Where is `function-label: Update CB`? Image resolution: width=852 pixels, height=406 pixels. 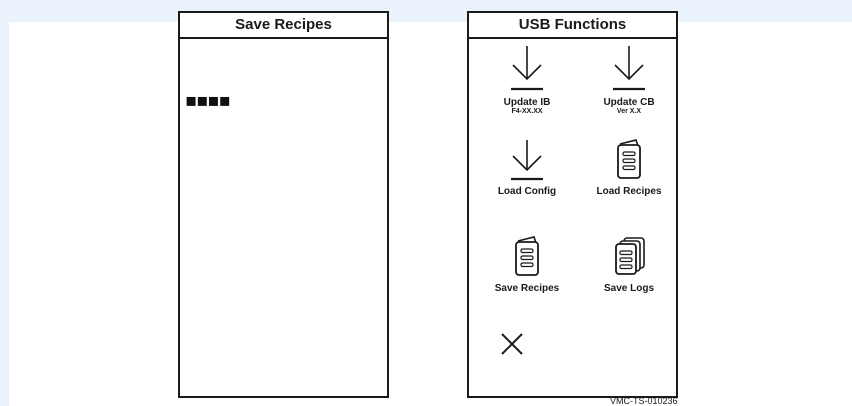
function-label: Update CB is located at coordinates (629, 102).